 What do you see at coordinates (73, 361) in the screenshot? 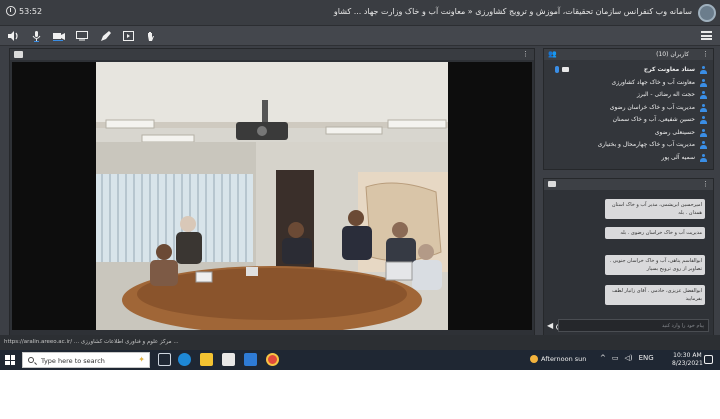
I see `search-placeholder: Type here to search` at bounding box center [73, 361].